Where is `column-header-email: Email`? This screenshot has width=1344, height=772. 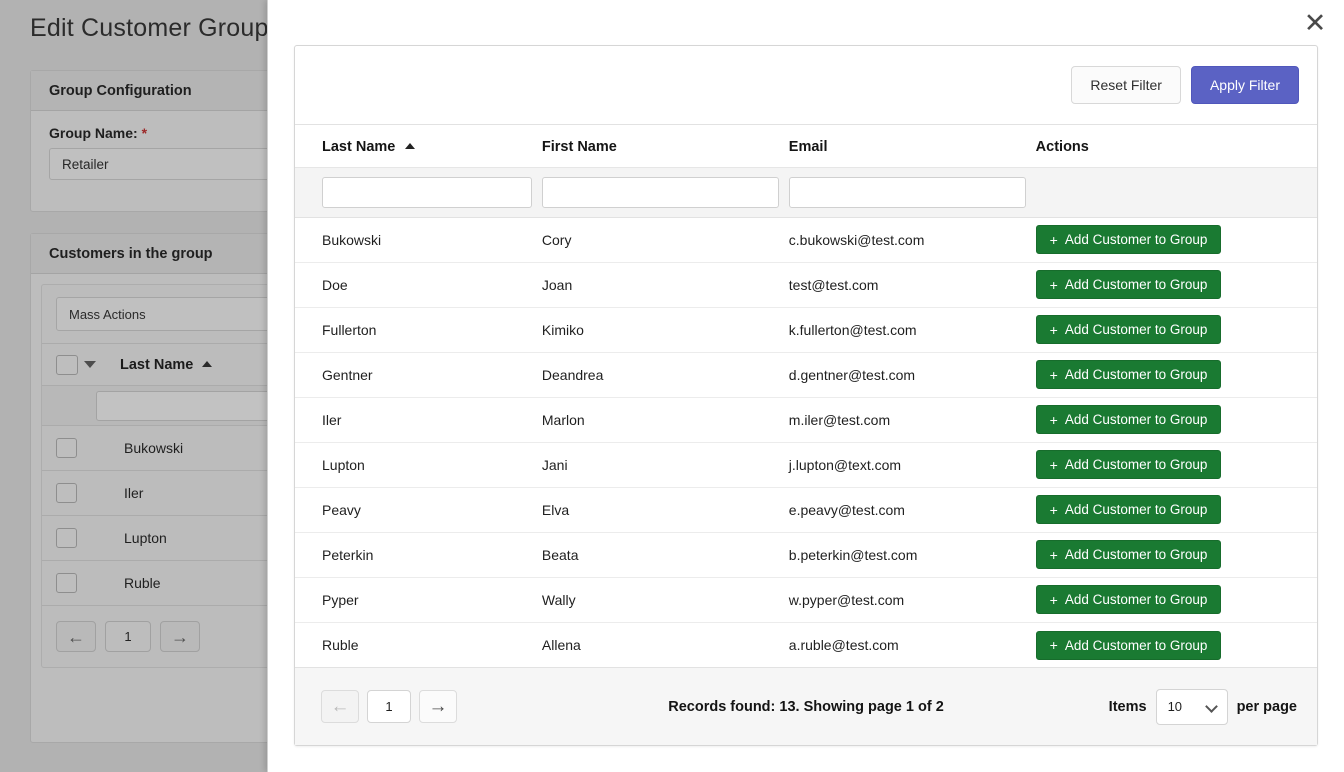
column-header-email: Email is located at coordinates (912, 146).